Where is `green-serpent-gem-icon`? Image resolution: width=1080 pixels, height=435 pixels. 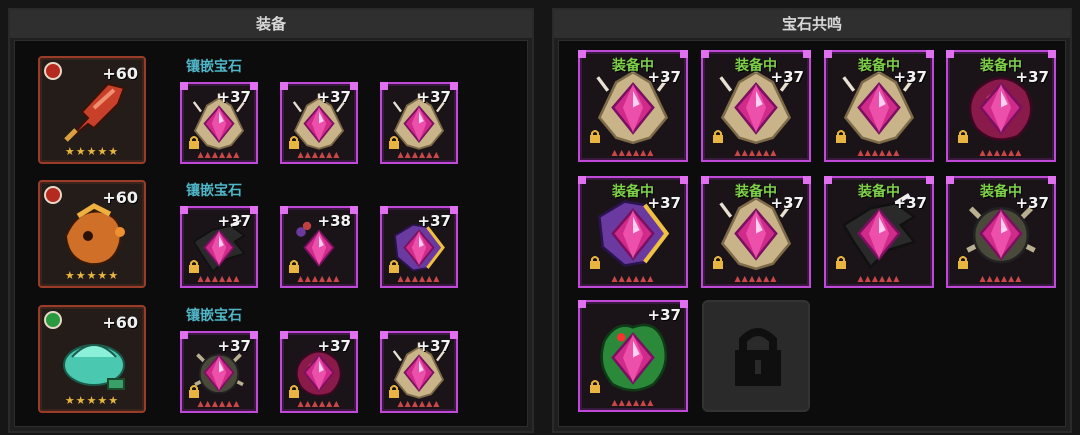
green-serpent-gem-icon is located at coordinates (633, 360).